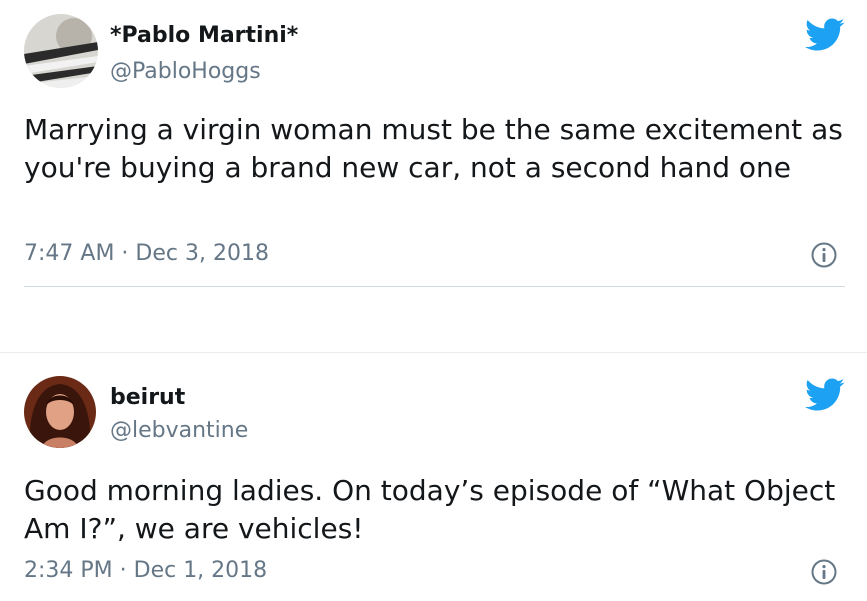 This screenshot has height=601, width=867. I want to click on user-handle: @PabloHoggs, so click(185, 71).